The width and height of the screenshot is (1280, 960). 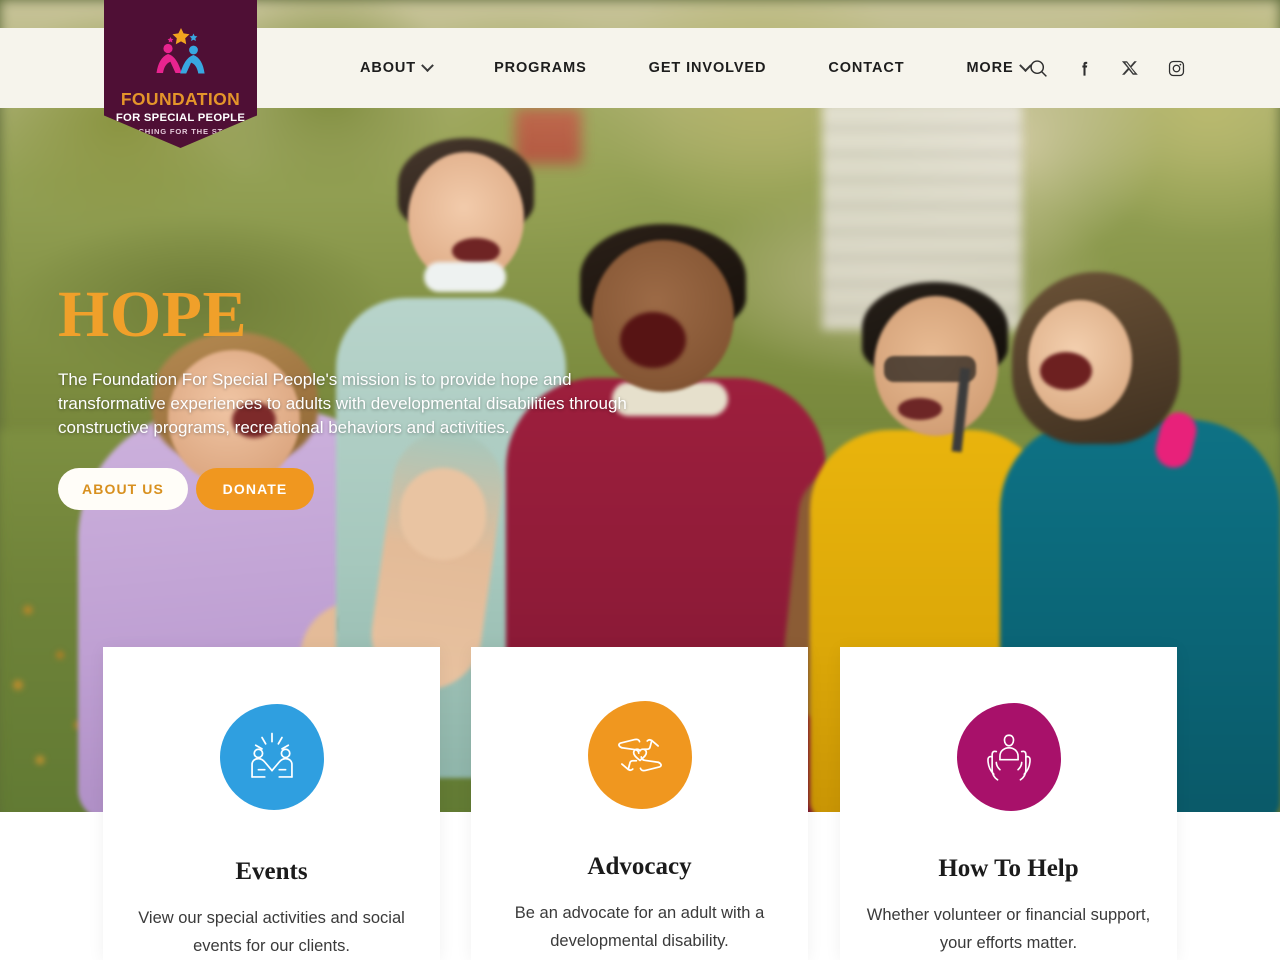 I want to click on photo-red-sign, so click(x=548, y=136).